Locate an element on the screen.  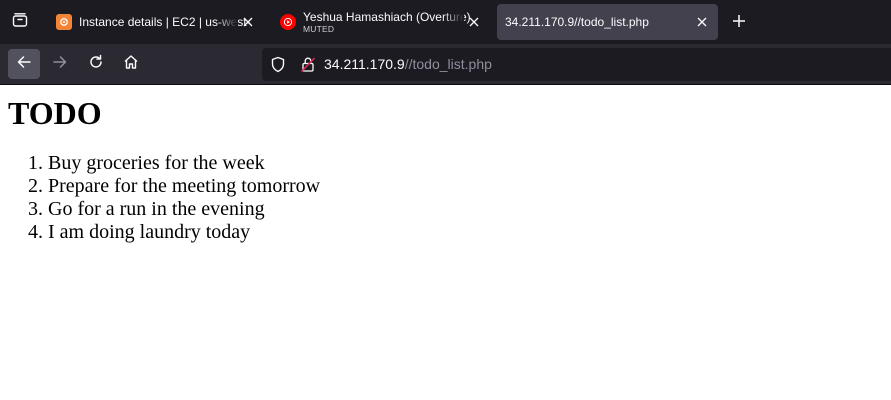
aws-icon is located at coordinates (64, 22).